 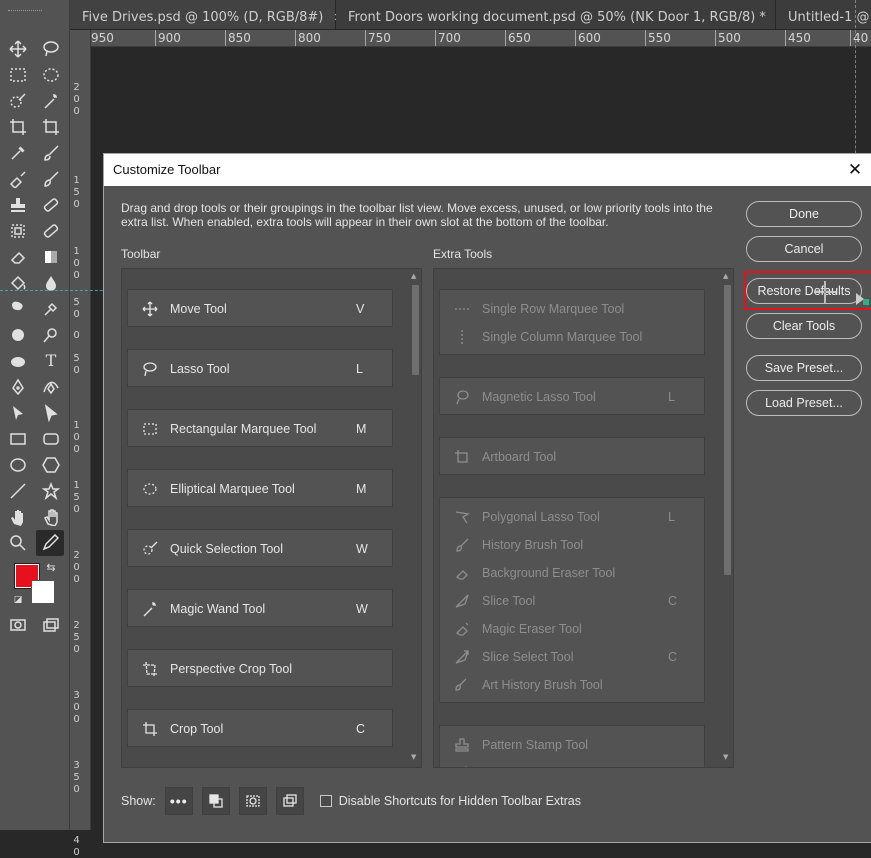 I want to click on disable-shortcuts-checkbox, so click(x=325, y=801).